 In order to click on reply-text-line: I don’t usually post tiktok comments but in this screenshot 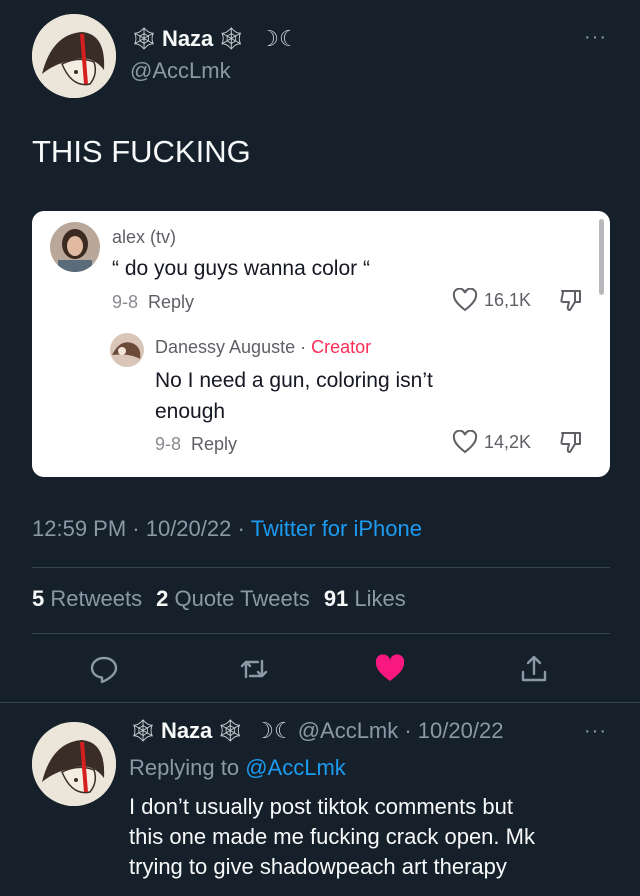, I will do `click(321, 806)`.